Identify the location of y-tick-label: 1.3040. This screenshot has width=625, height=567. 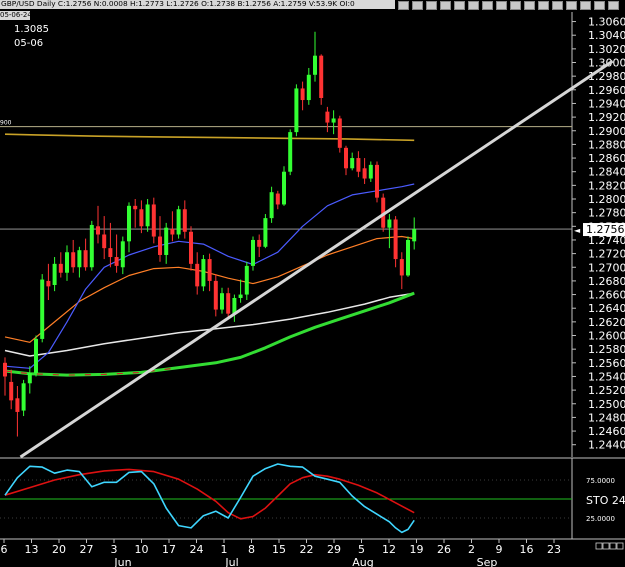
(606, 35).